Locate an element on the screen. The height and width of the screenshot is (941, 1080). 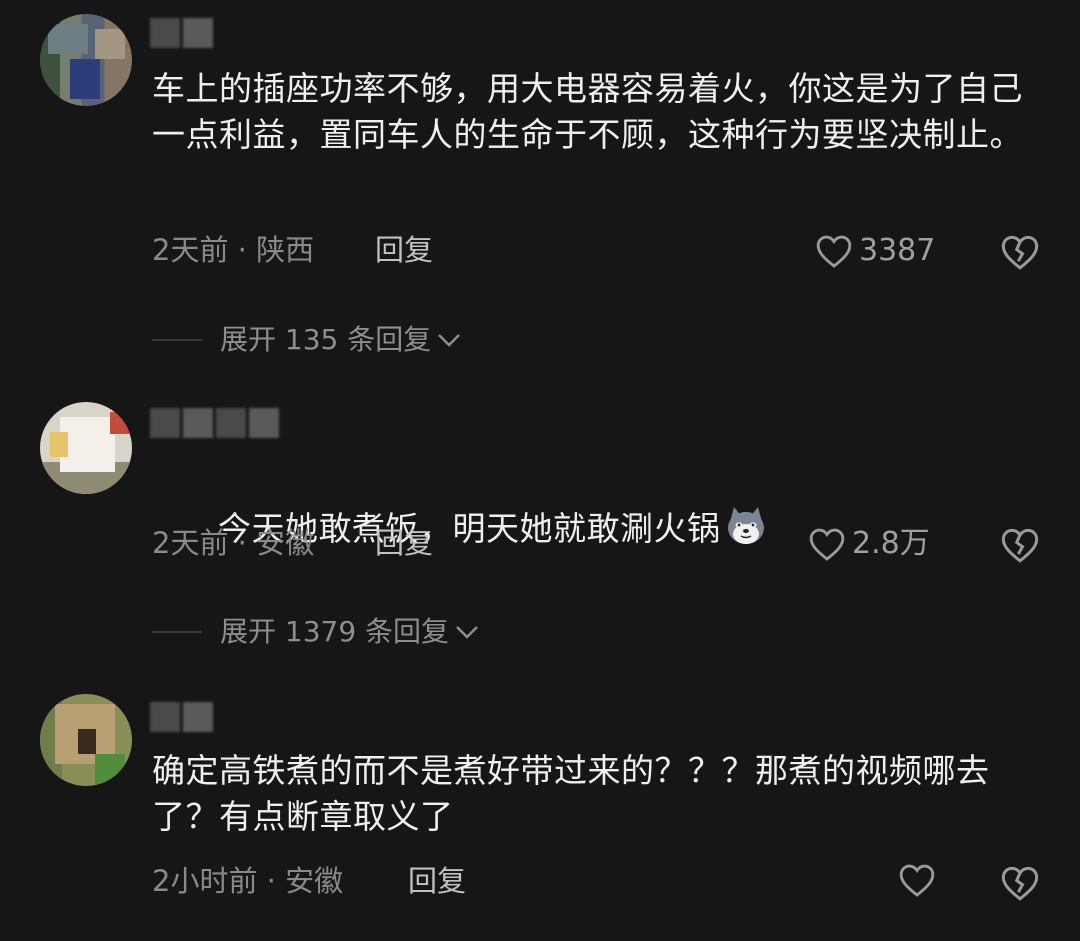
like-button is located at coordinates (920, 880).